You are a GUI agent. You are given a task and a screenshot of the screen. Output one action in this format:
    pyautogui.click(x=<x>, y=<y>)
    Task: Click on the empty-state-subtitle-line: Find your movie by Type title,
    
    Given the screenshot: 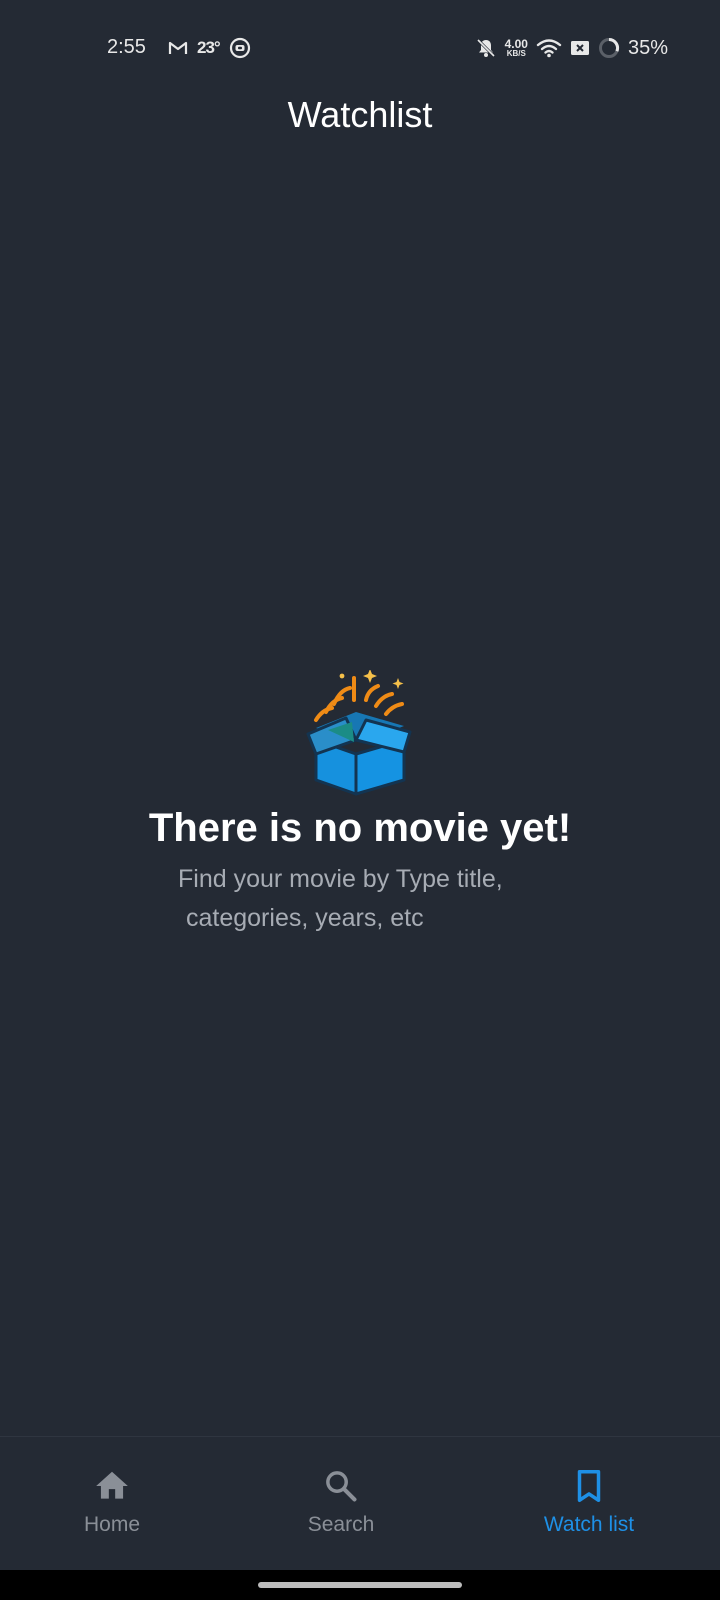 What is the action you would take?
    pyautogui.click(x=340, y=879)
    